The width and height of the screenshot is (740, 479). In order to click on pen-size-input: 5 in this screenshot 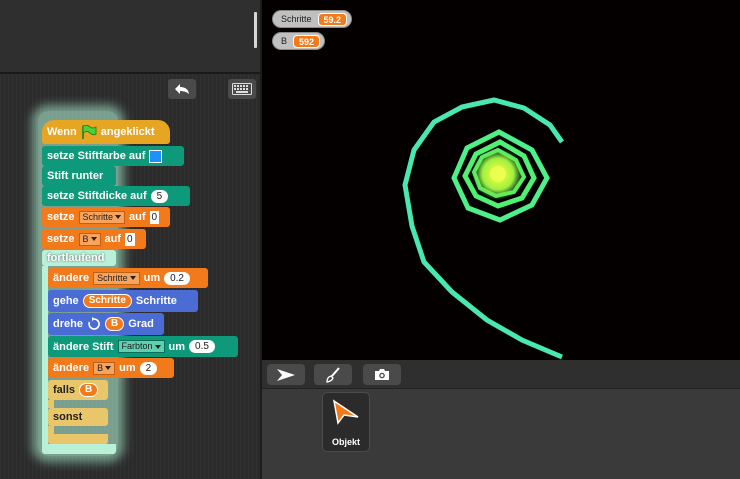, I will do `click(159, 196)`.